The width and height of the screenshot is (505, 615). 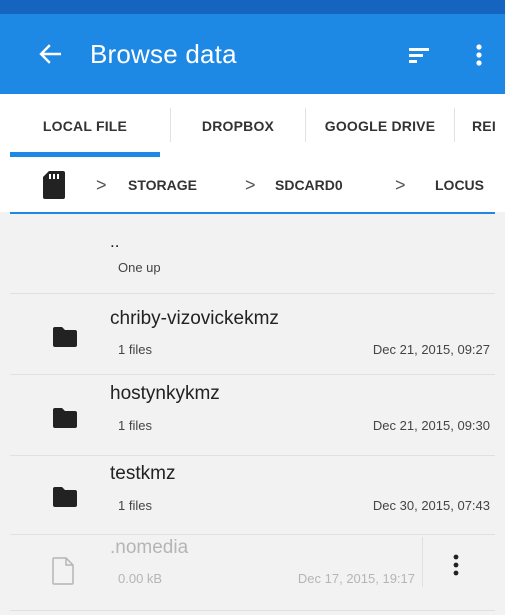 What do you see at coordinates (454, 125) in the screenshot?
I see `tab-divider` at bounding box center [454, 125].